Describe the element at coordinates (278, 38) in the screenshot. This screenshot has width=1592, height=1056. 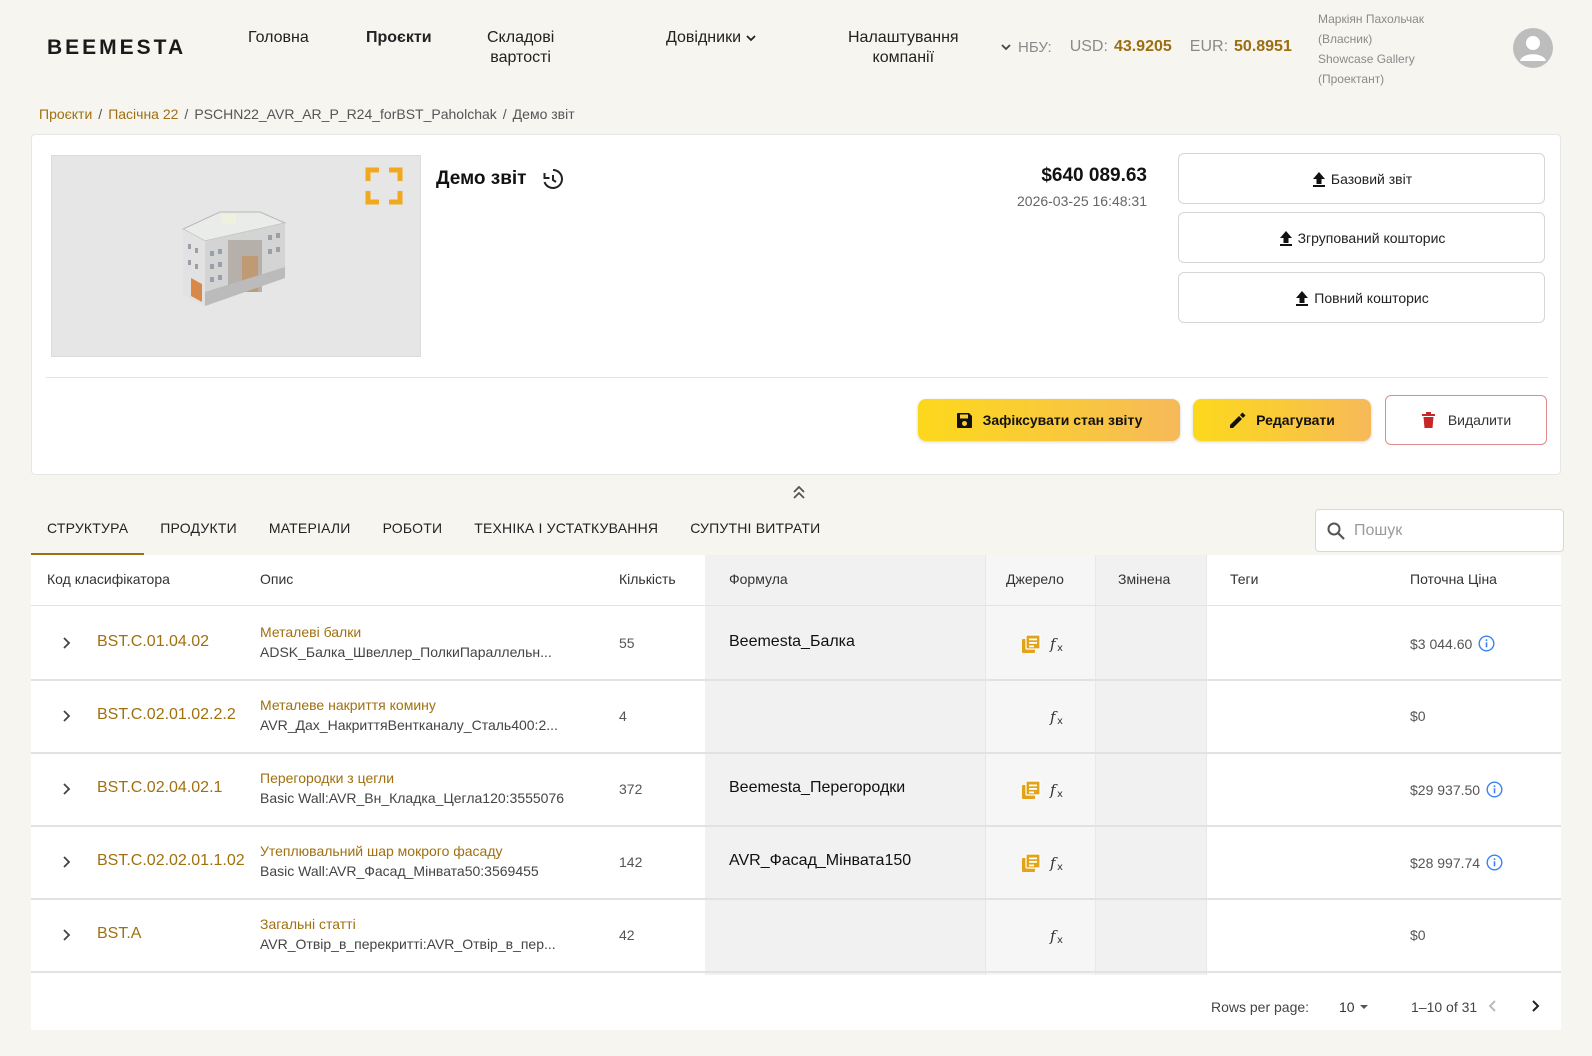
I see `nav-home: Головна` at that location.